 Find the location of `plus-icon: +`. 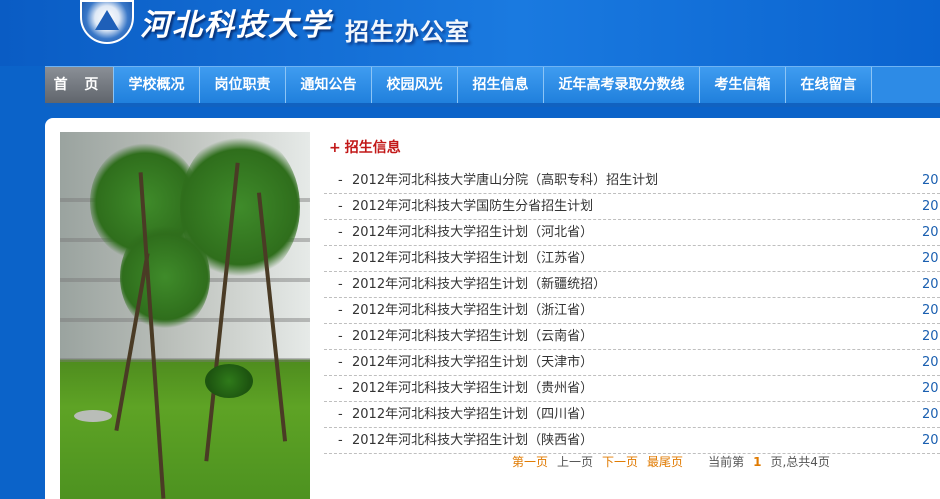

plus-icon: + is located at coordinates (335, 148).